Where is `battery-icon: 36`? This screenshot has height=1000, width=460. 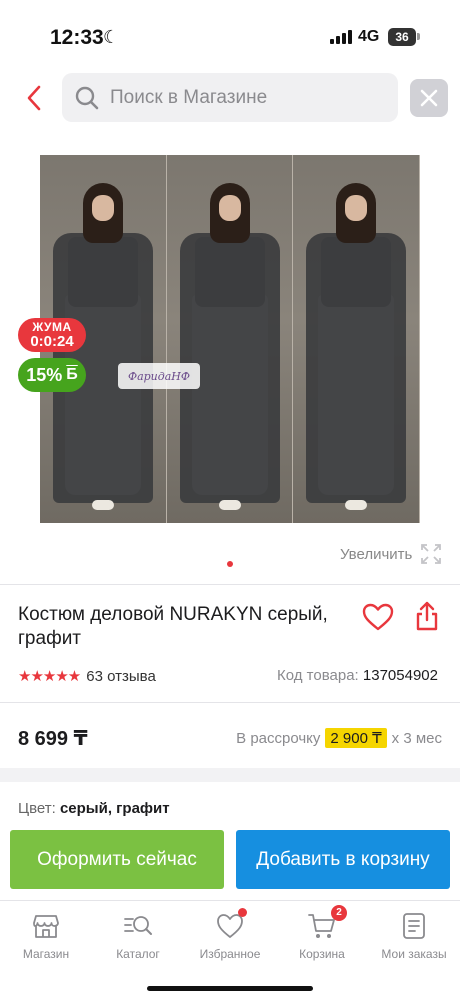
battery-icon: 36 is located at coordinates (402, 37).